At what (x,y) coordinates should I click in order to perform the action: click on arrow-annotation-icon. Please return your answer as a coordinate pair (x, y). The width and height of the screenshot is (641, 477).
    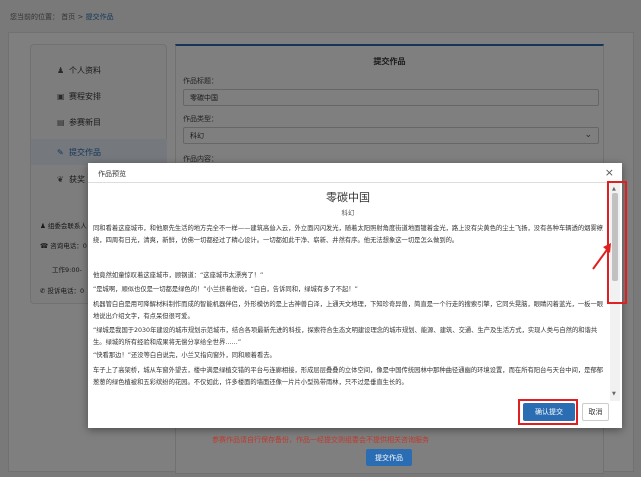
    Looking at the image, I should click on (601, 256).